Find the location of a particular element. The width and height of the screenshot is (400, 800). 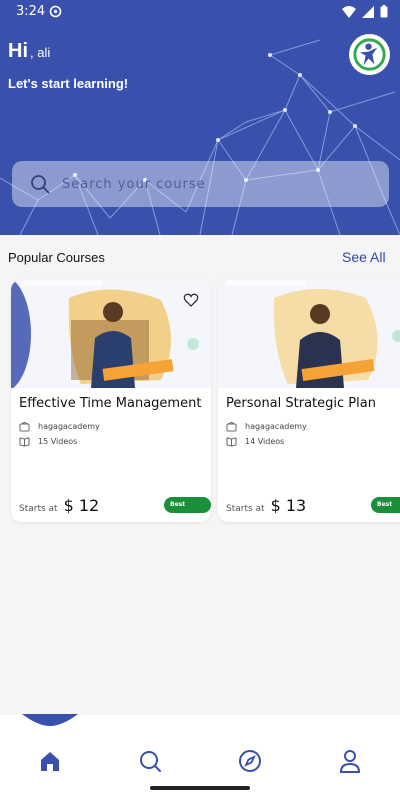

status-bar: 3:24 is located at coordinates (200, 12).